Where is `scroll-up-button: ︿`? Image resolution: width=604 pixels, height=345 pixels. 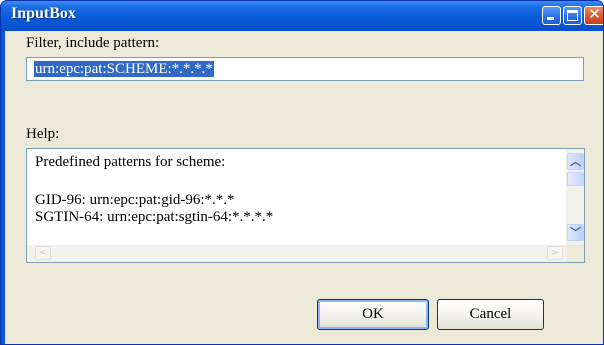
scroll-up-button: ︿ is located at coordinates (575, 161).